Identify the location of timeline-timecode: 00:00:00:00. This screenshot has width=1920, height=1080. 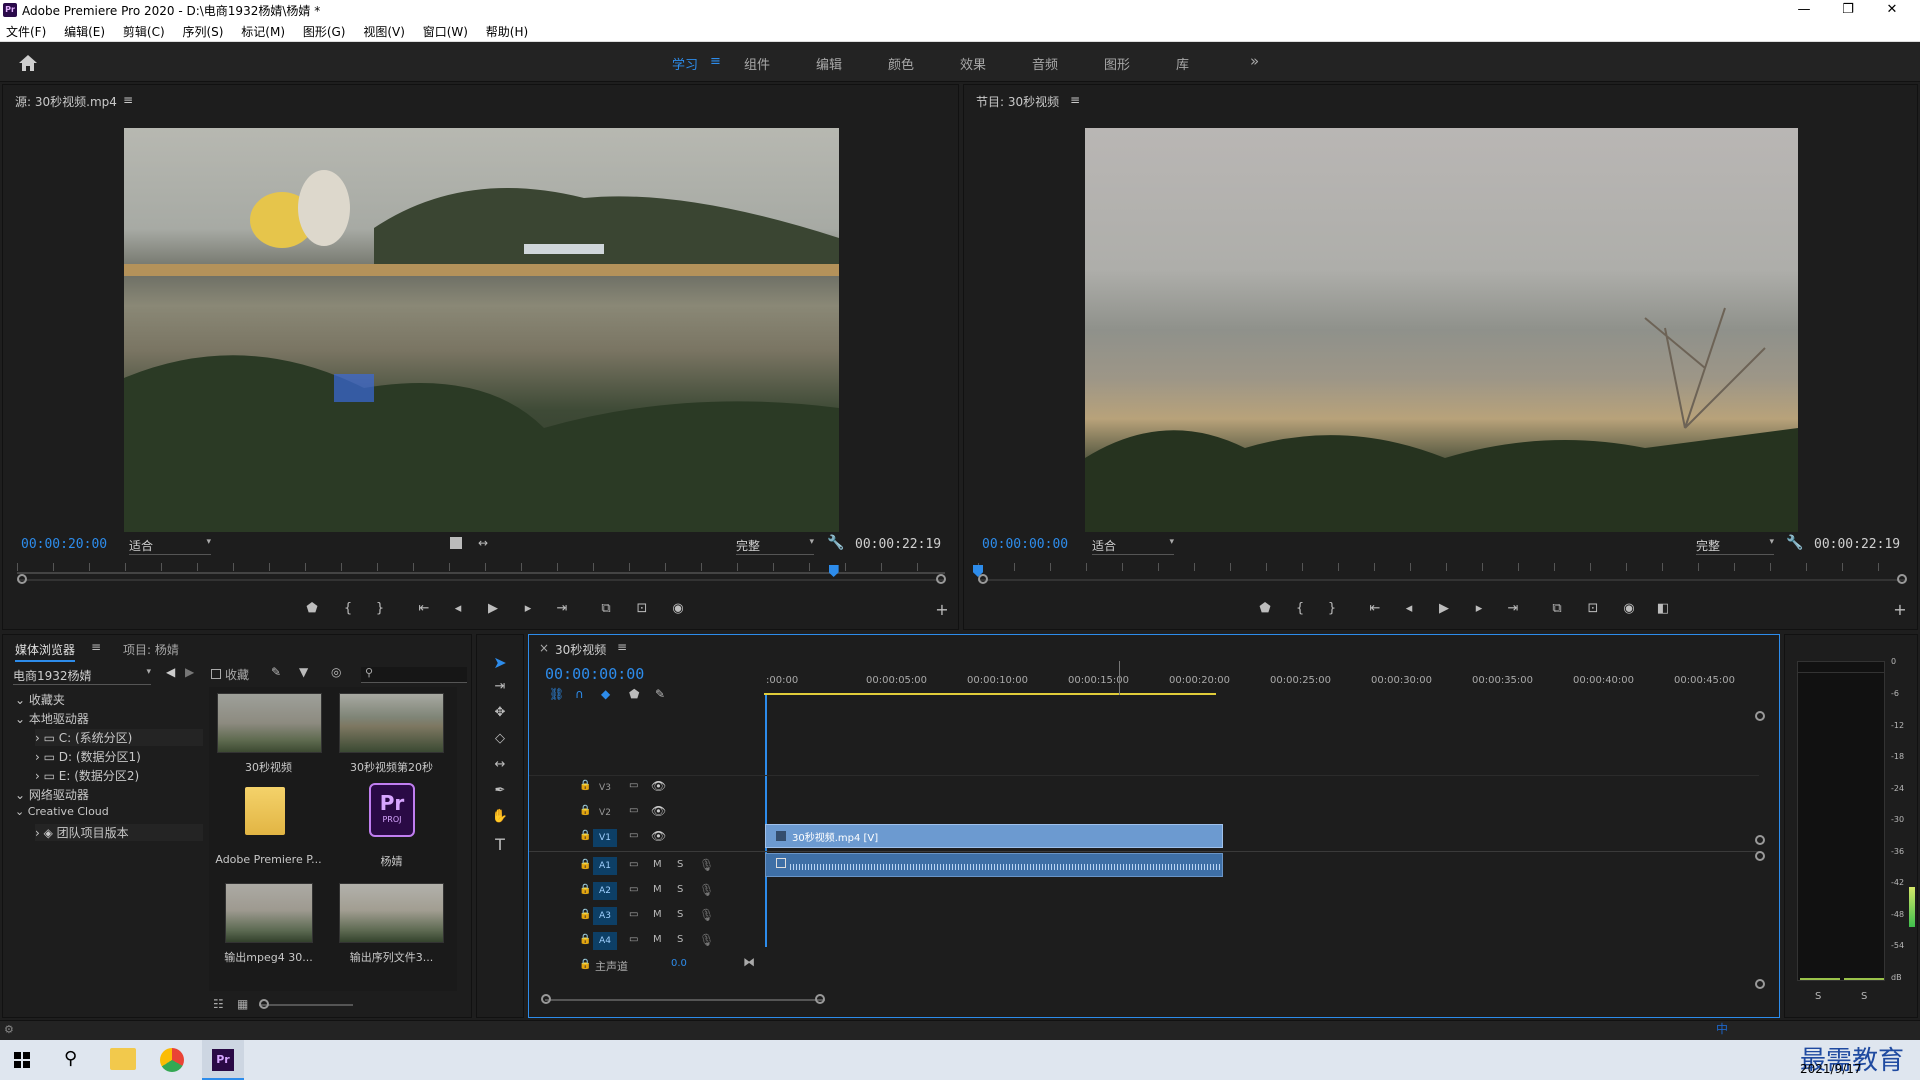
(594, 674).